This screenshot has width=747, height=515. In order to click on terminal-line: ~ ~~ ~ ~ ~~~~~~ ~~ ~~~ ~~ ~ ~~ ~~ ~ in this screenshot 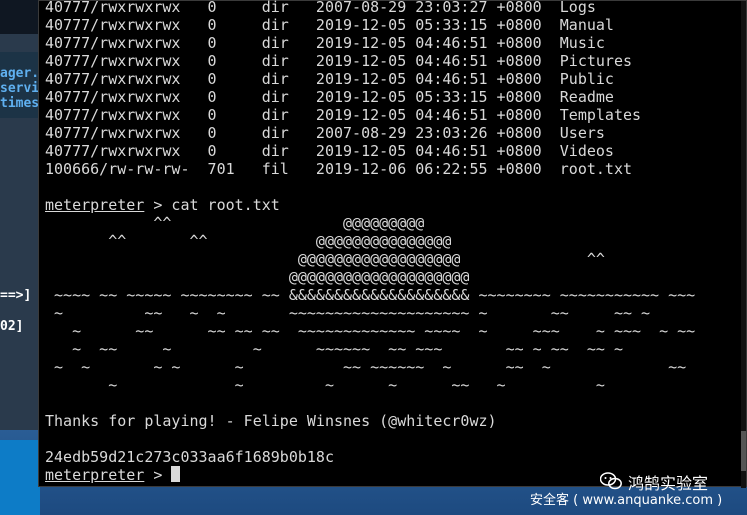, I will do `click(334, 349)`.